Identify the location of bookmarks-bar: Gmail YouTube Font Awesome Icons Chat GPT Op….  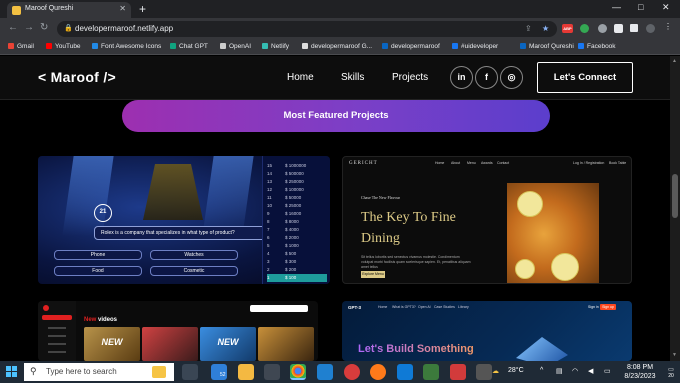
(340, 47).